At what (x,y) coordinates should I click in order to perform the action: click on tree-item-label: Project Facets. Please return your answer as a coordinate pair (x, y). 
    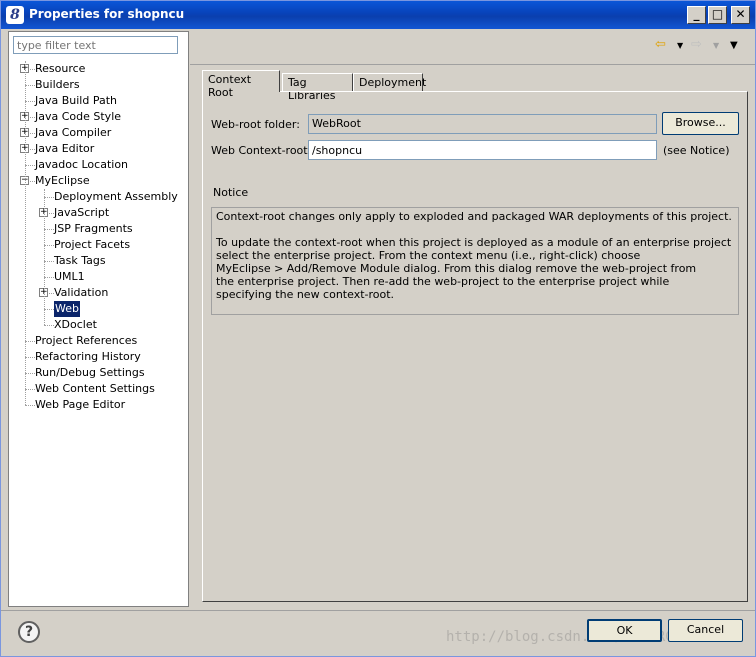
    Looking at the image, I should click on (92, 244).